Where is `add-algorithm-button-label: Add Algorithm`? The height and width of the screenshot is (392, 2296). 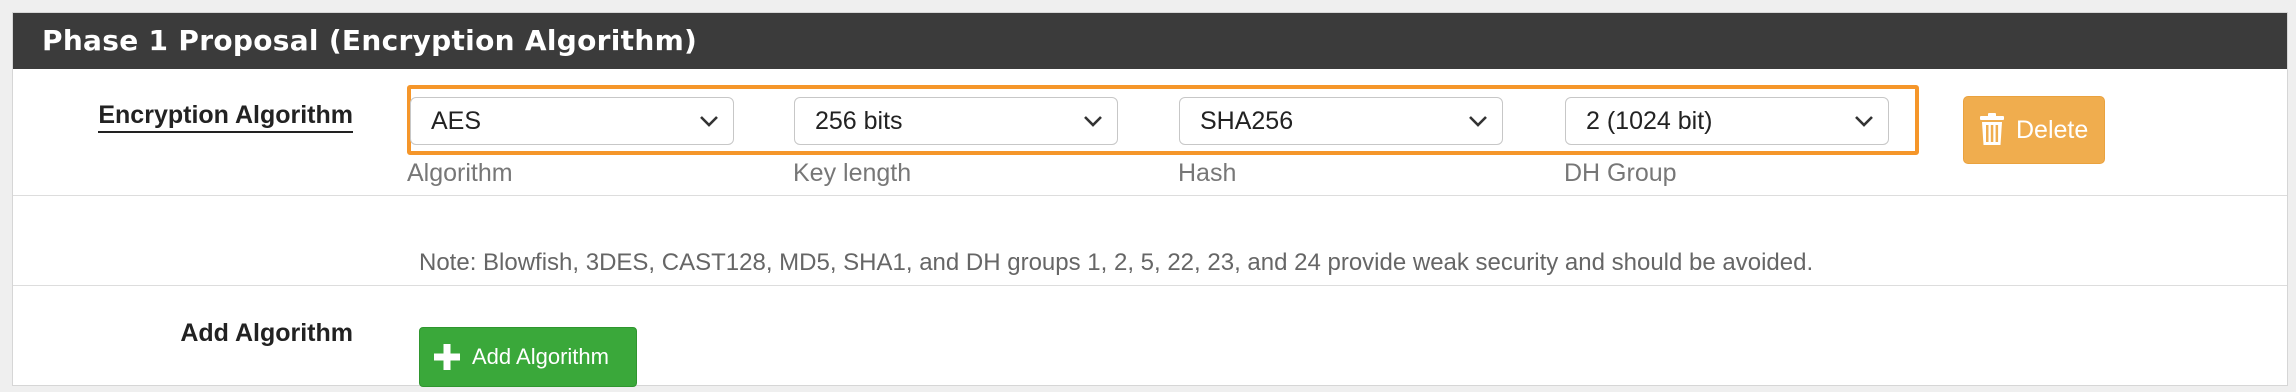 add-algorithm-button-label: Add Algorithm is located at coordinates (540, 356).